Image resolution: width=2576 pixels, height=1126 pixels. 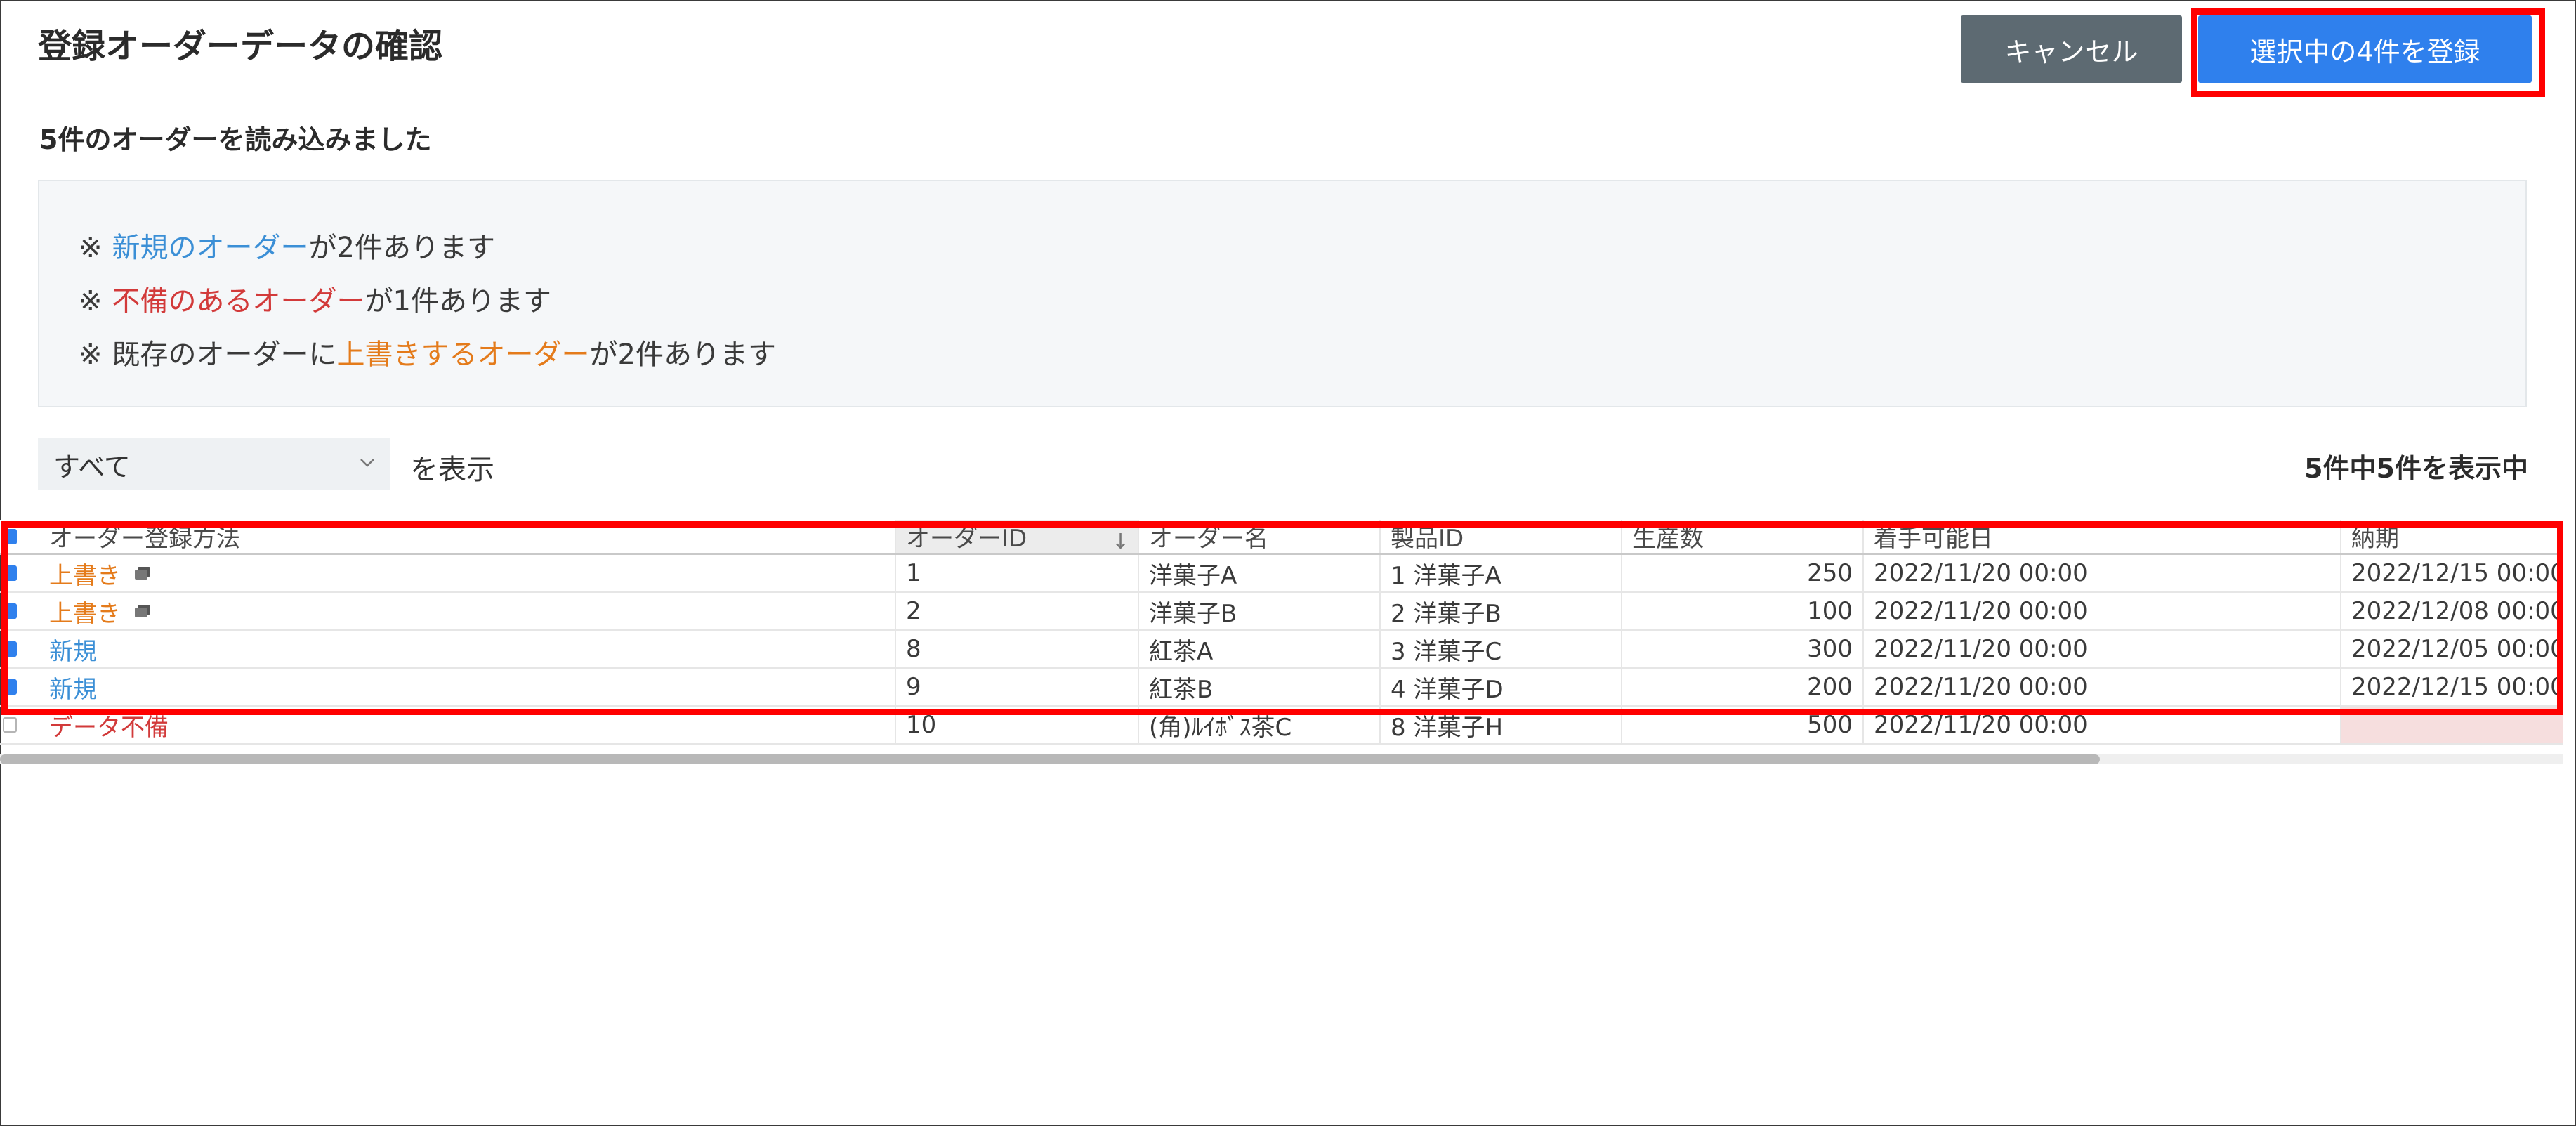 I want to click on notice-invalid-orders: ※ 不備のあるオーダーが1件あります, so click(x=315, y=298).